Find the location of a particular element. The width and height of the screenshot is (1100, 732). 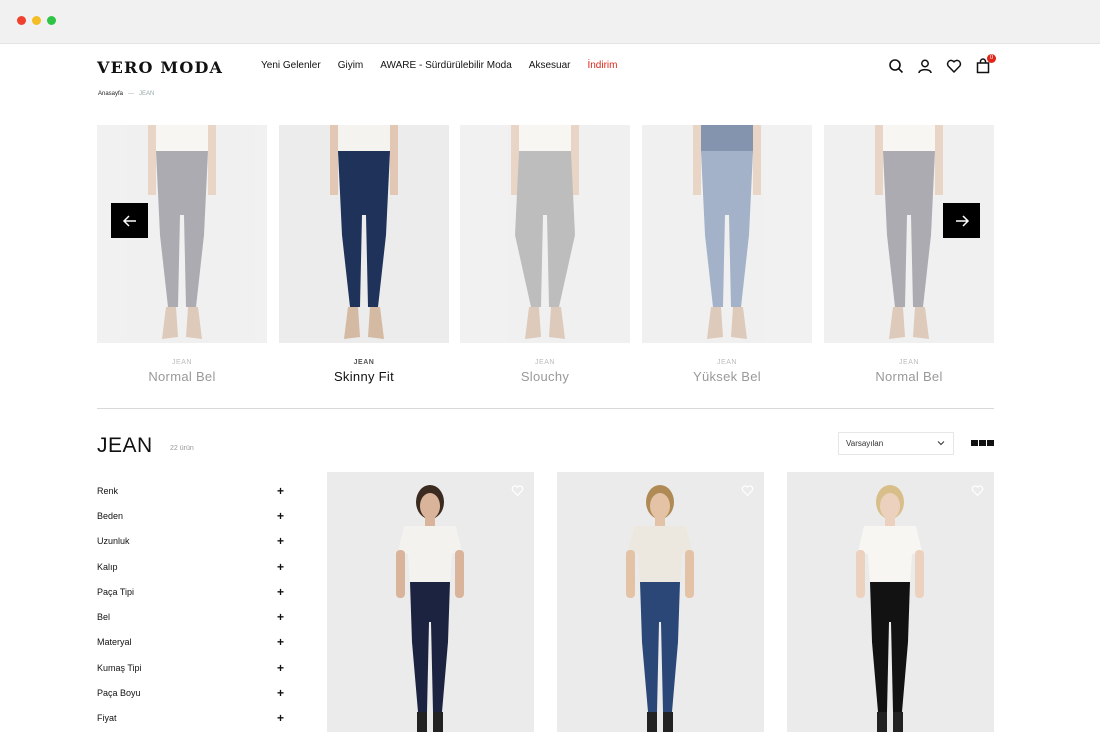

breadcrumb: Anasayfa — JEAN is located at coordinates (126, 94).